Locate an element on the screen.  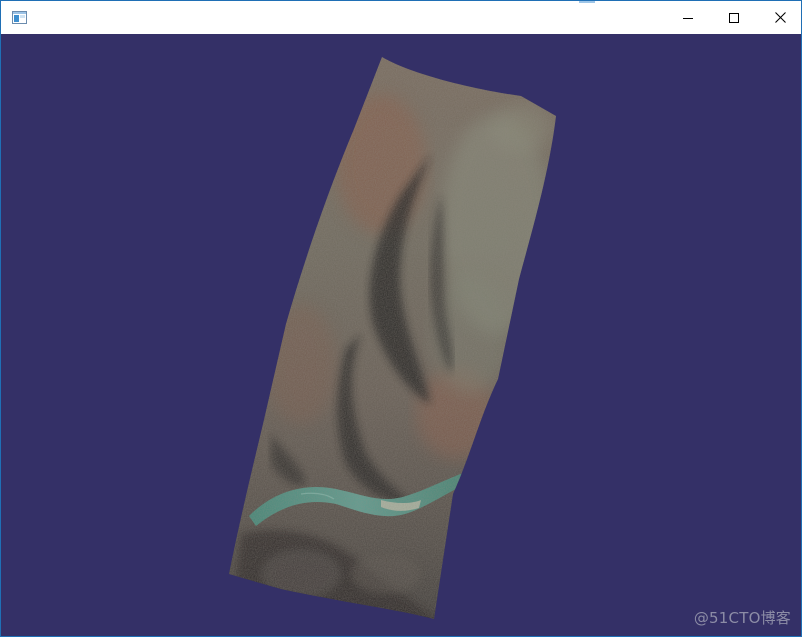
minimize-icon is located at coordinates (688, 18).